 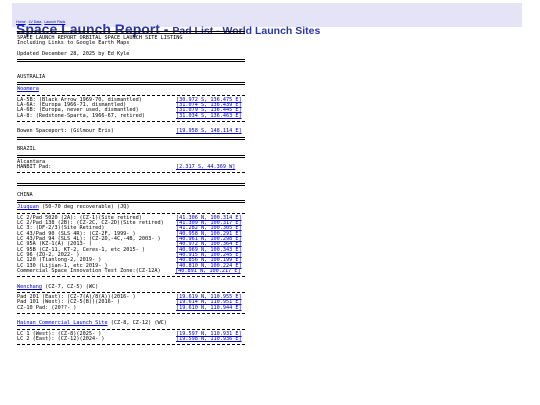 I want to click on country-china: CHINA, so click(x=25, y=194).